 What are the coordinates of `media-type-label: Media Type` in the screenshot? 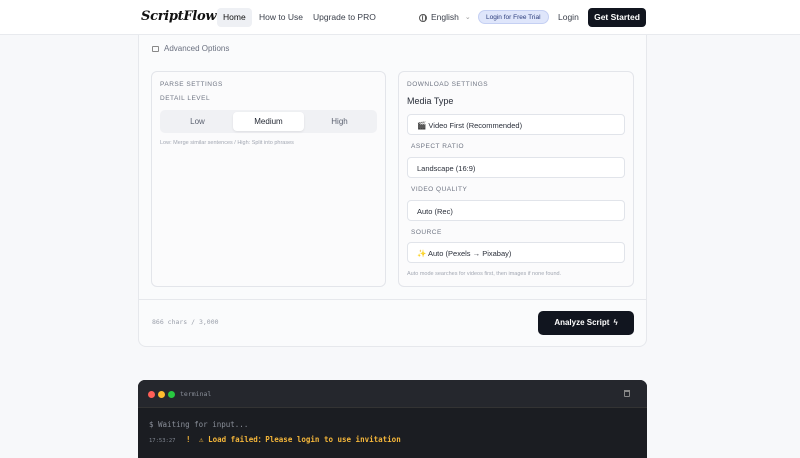 It's located at (430, 101).